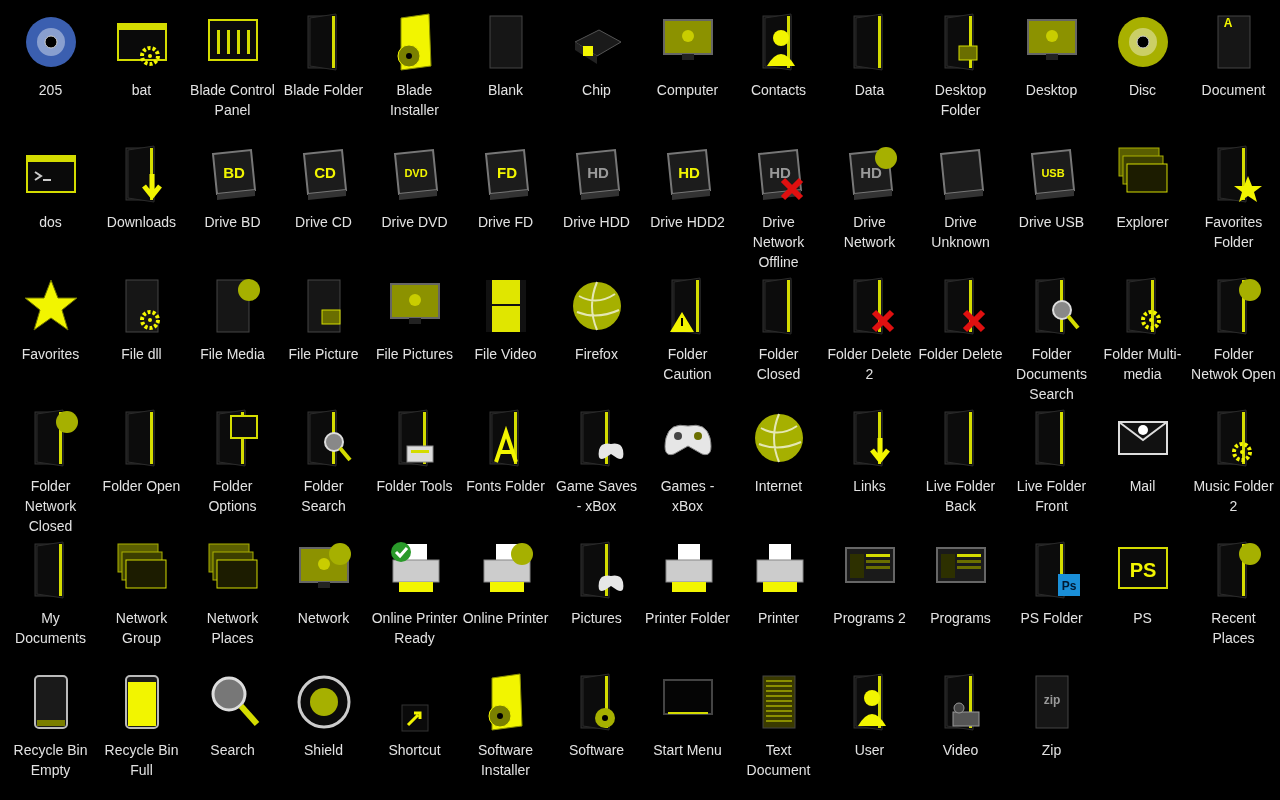 The height and width of the screenshot is (800, 1280). Describe the element at coordinates (596, 462) in the screenshot. I see `desktop-icon-item: Game Saves - xBox` at that location.